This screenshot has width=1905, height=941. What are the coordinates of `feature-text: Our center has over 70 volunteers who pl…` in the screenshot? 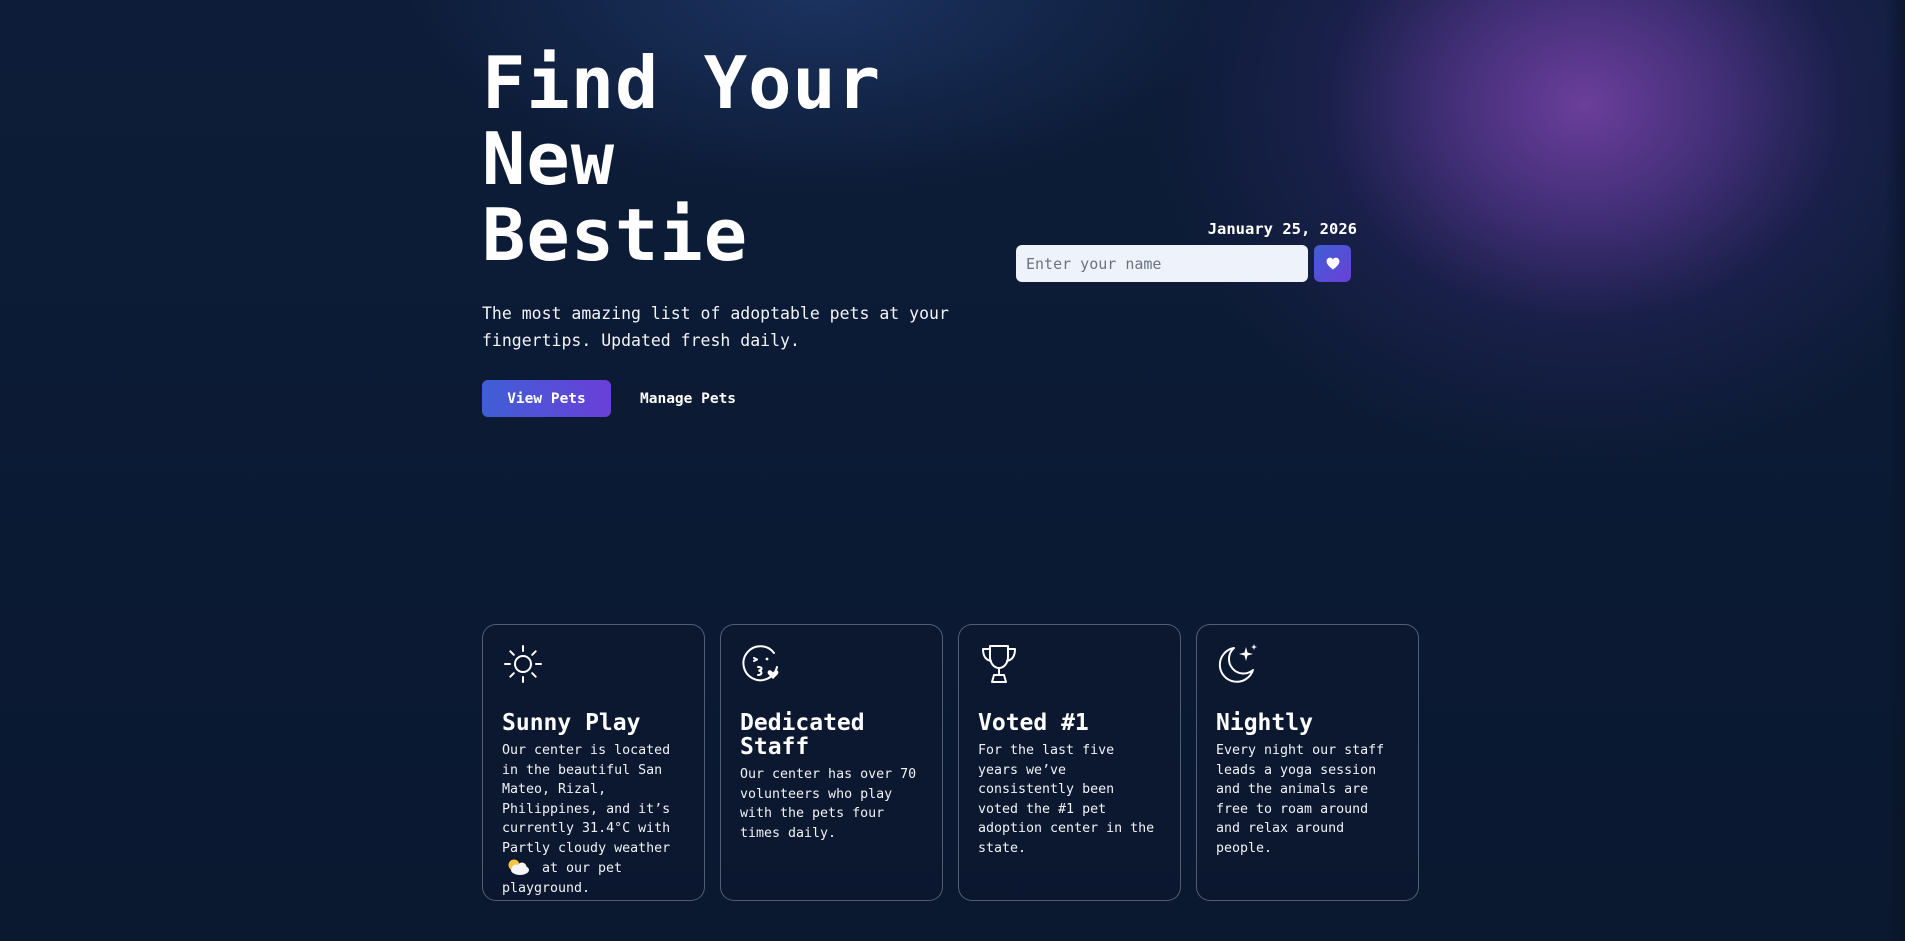 It's located at (828, 804).